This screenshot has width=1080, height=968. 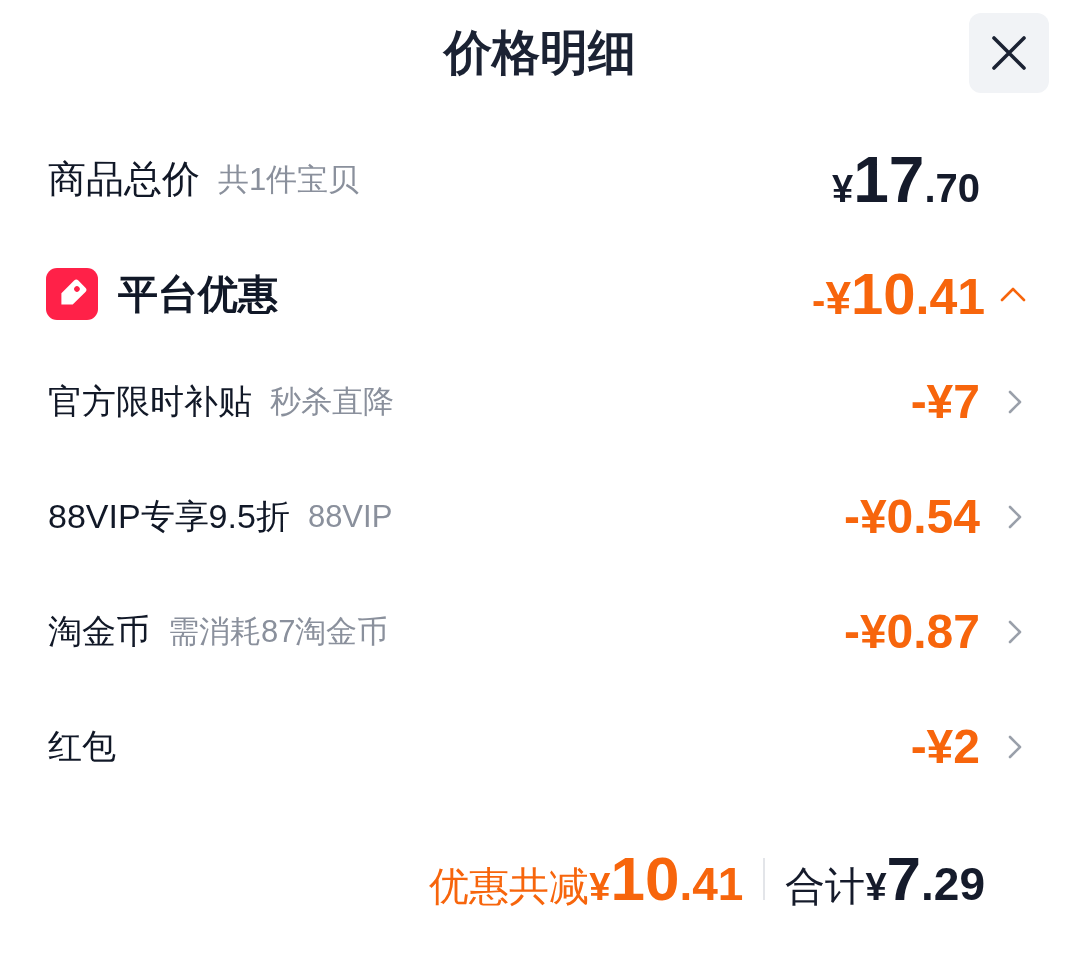 I want to click on discount-amount: -¥2, so click(x=945, y=746).